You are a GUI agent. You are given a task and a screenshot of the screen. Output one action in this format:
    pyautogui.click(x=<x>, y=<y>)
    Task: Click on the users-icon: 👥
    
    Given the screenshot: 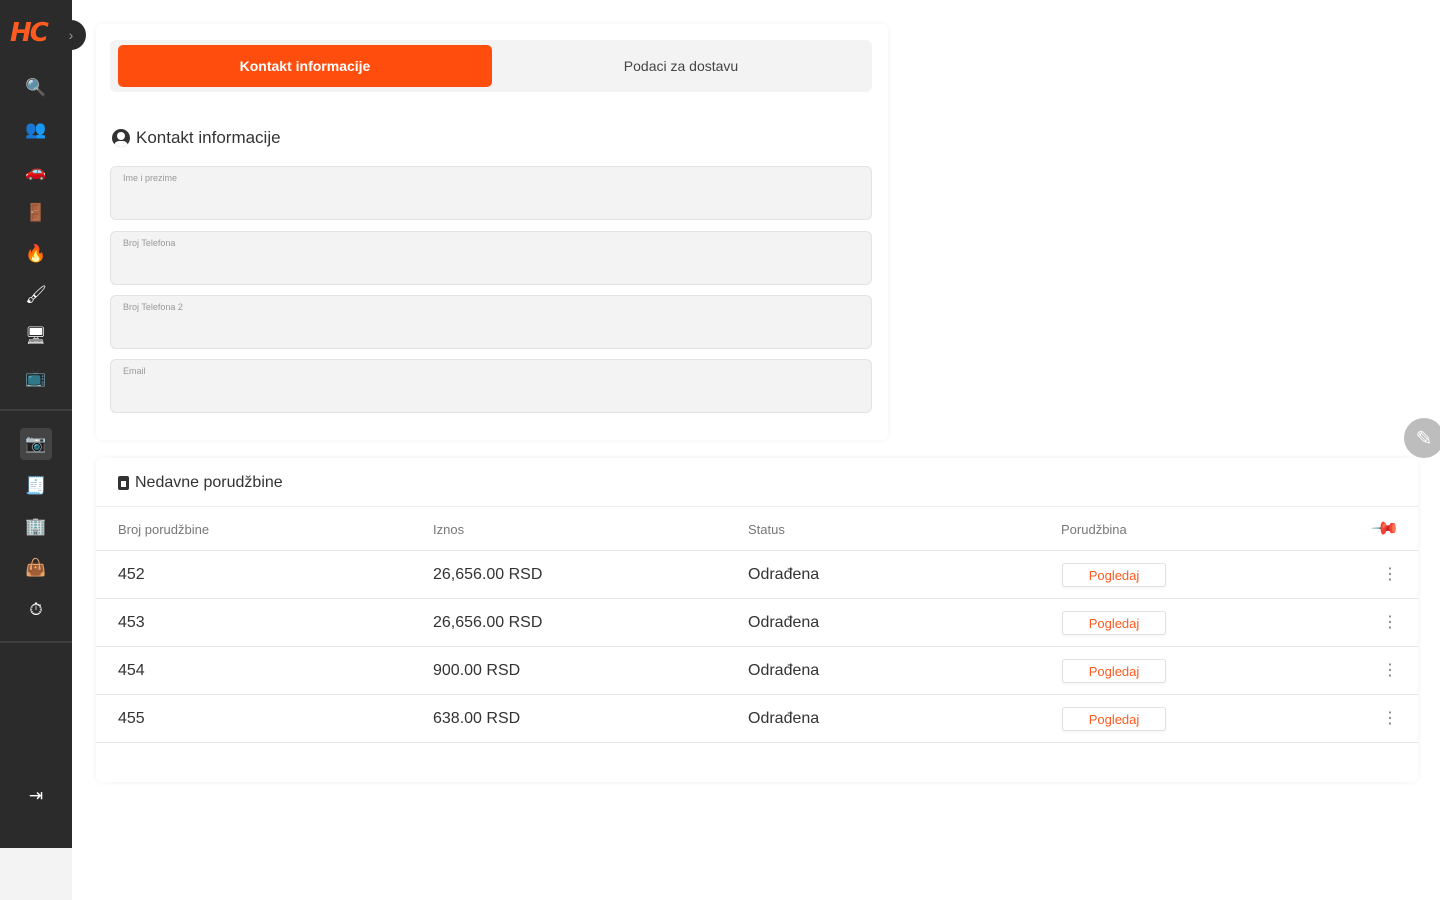 What is the action you would take?
    pyautogui.click(x=36, y=130)
    